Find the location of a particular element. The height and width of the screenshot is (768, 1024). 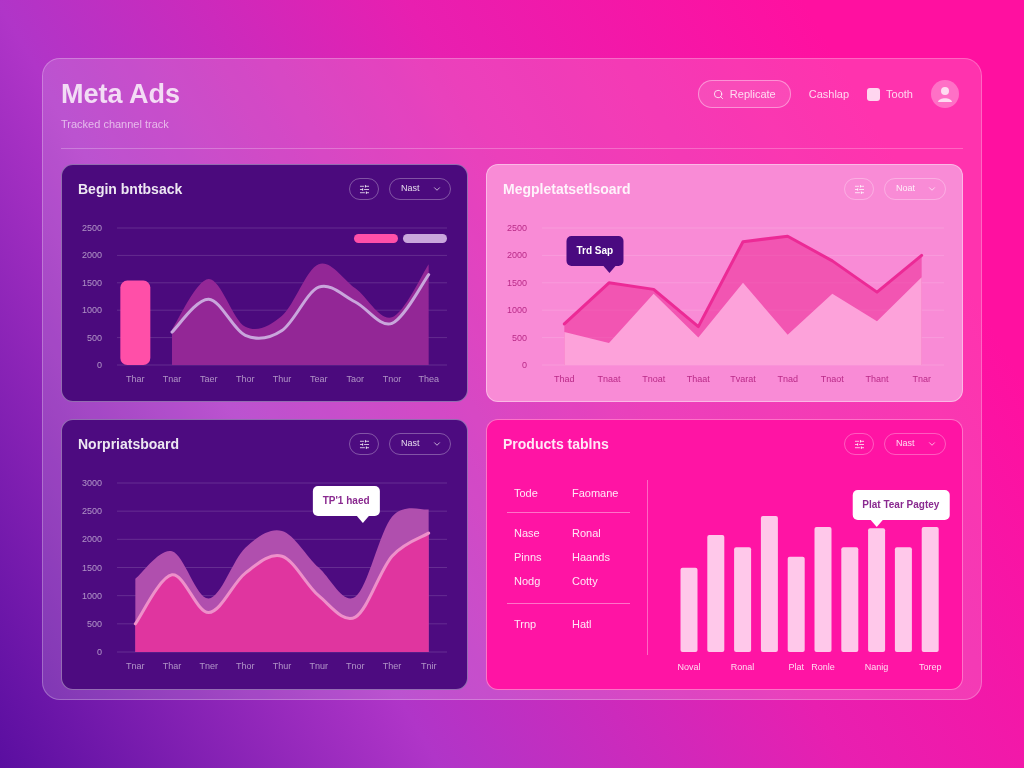

chart-tooltip: Trd Sap is located at coordinates (595, 254).